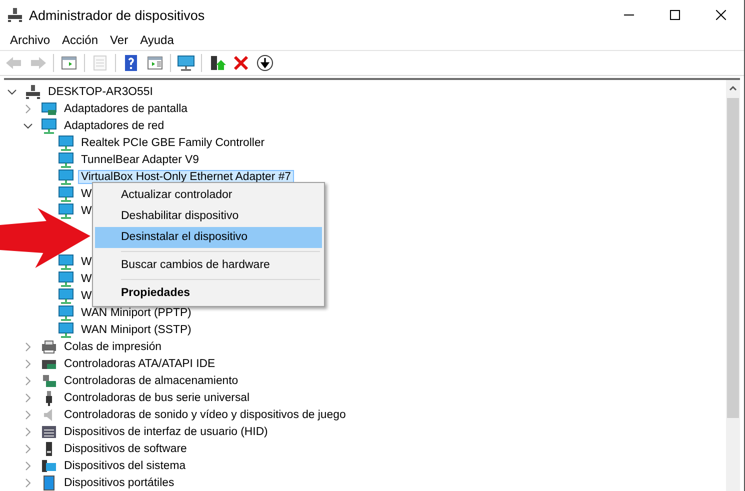  I want to click on tree-item: Controladoras de bus serie universal, so click(157, 397).